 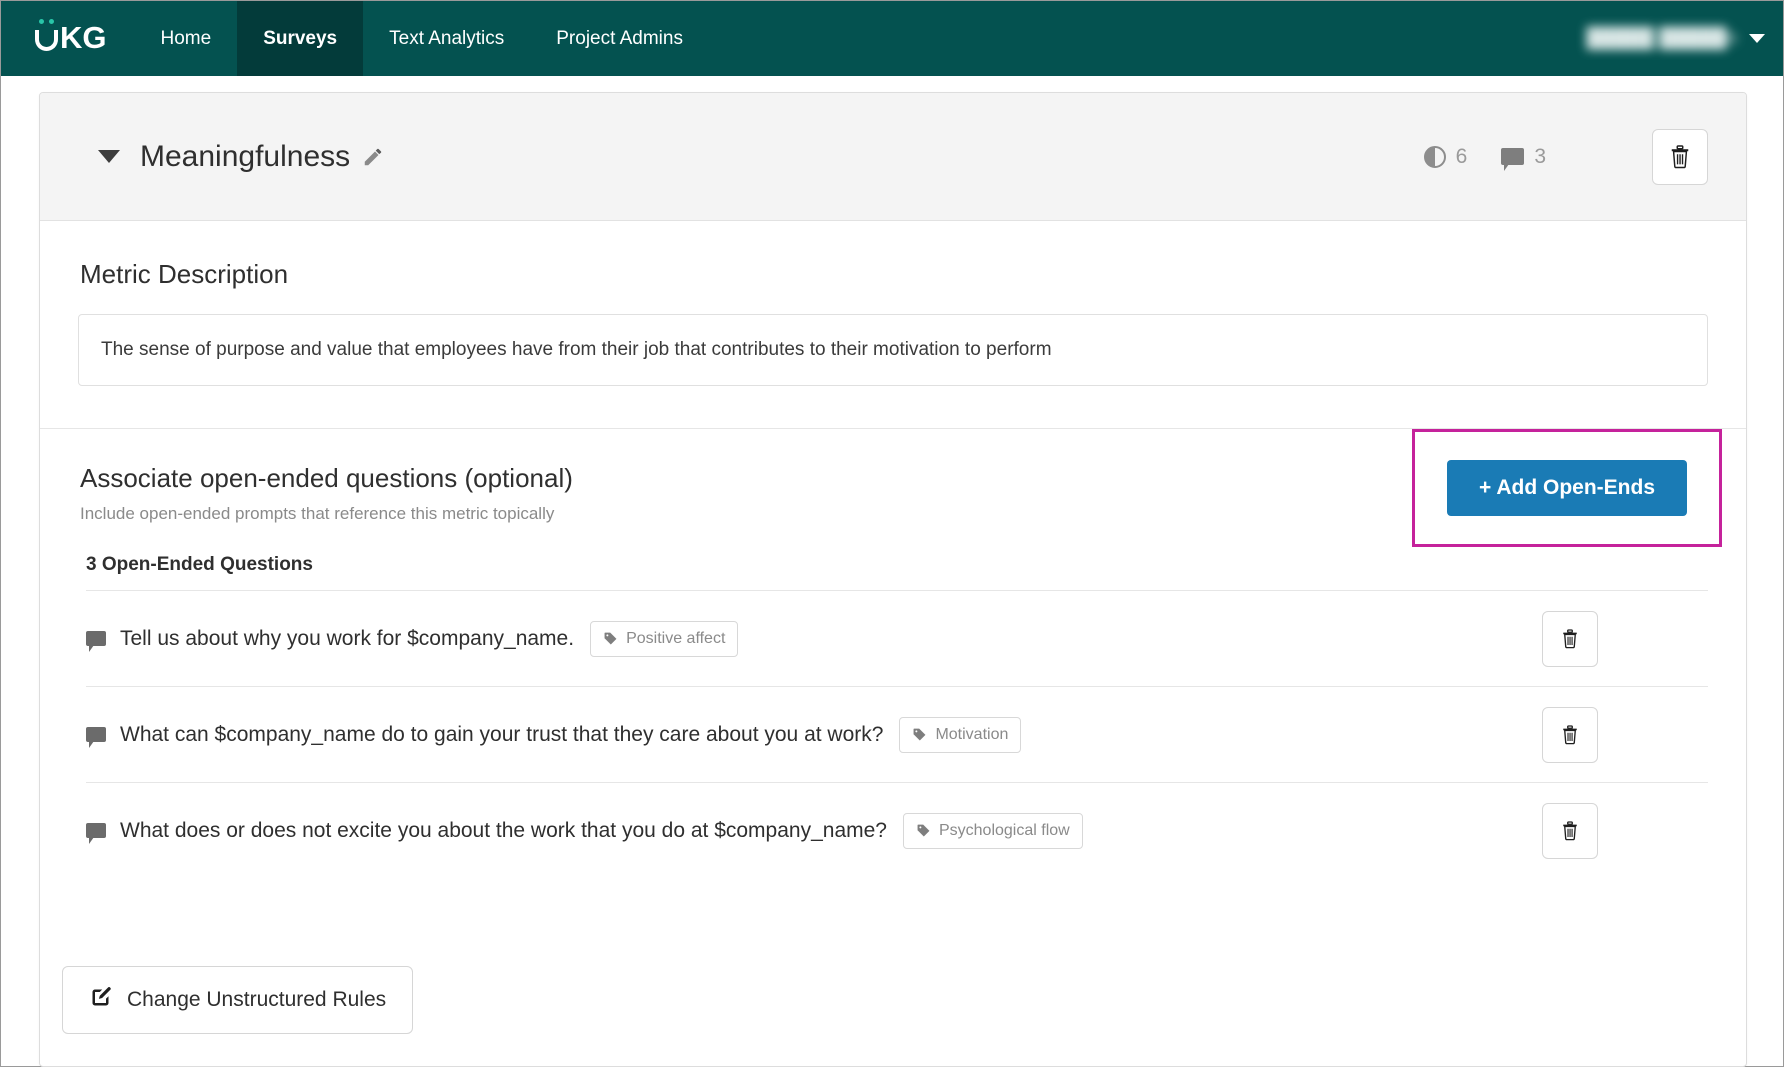 I want to click on pencil-icon, so click(x=373, y=157).